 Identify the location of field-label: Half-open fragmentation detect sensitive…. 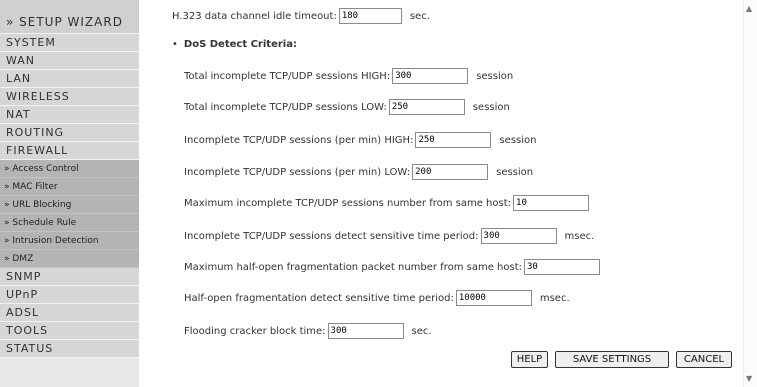
(319, 298).